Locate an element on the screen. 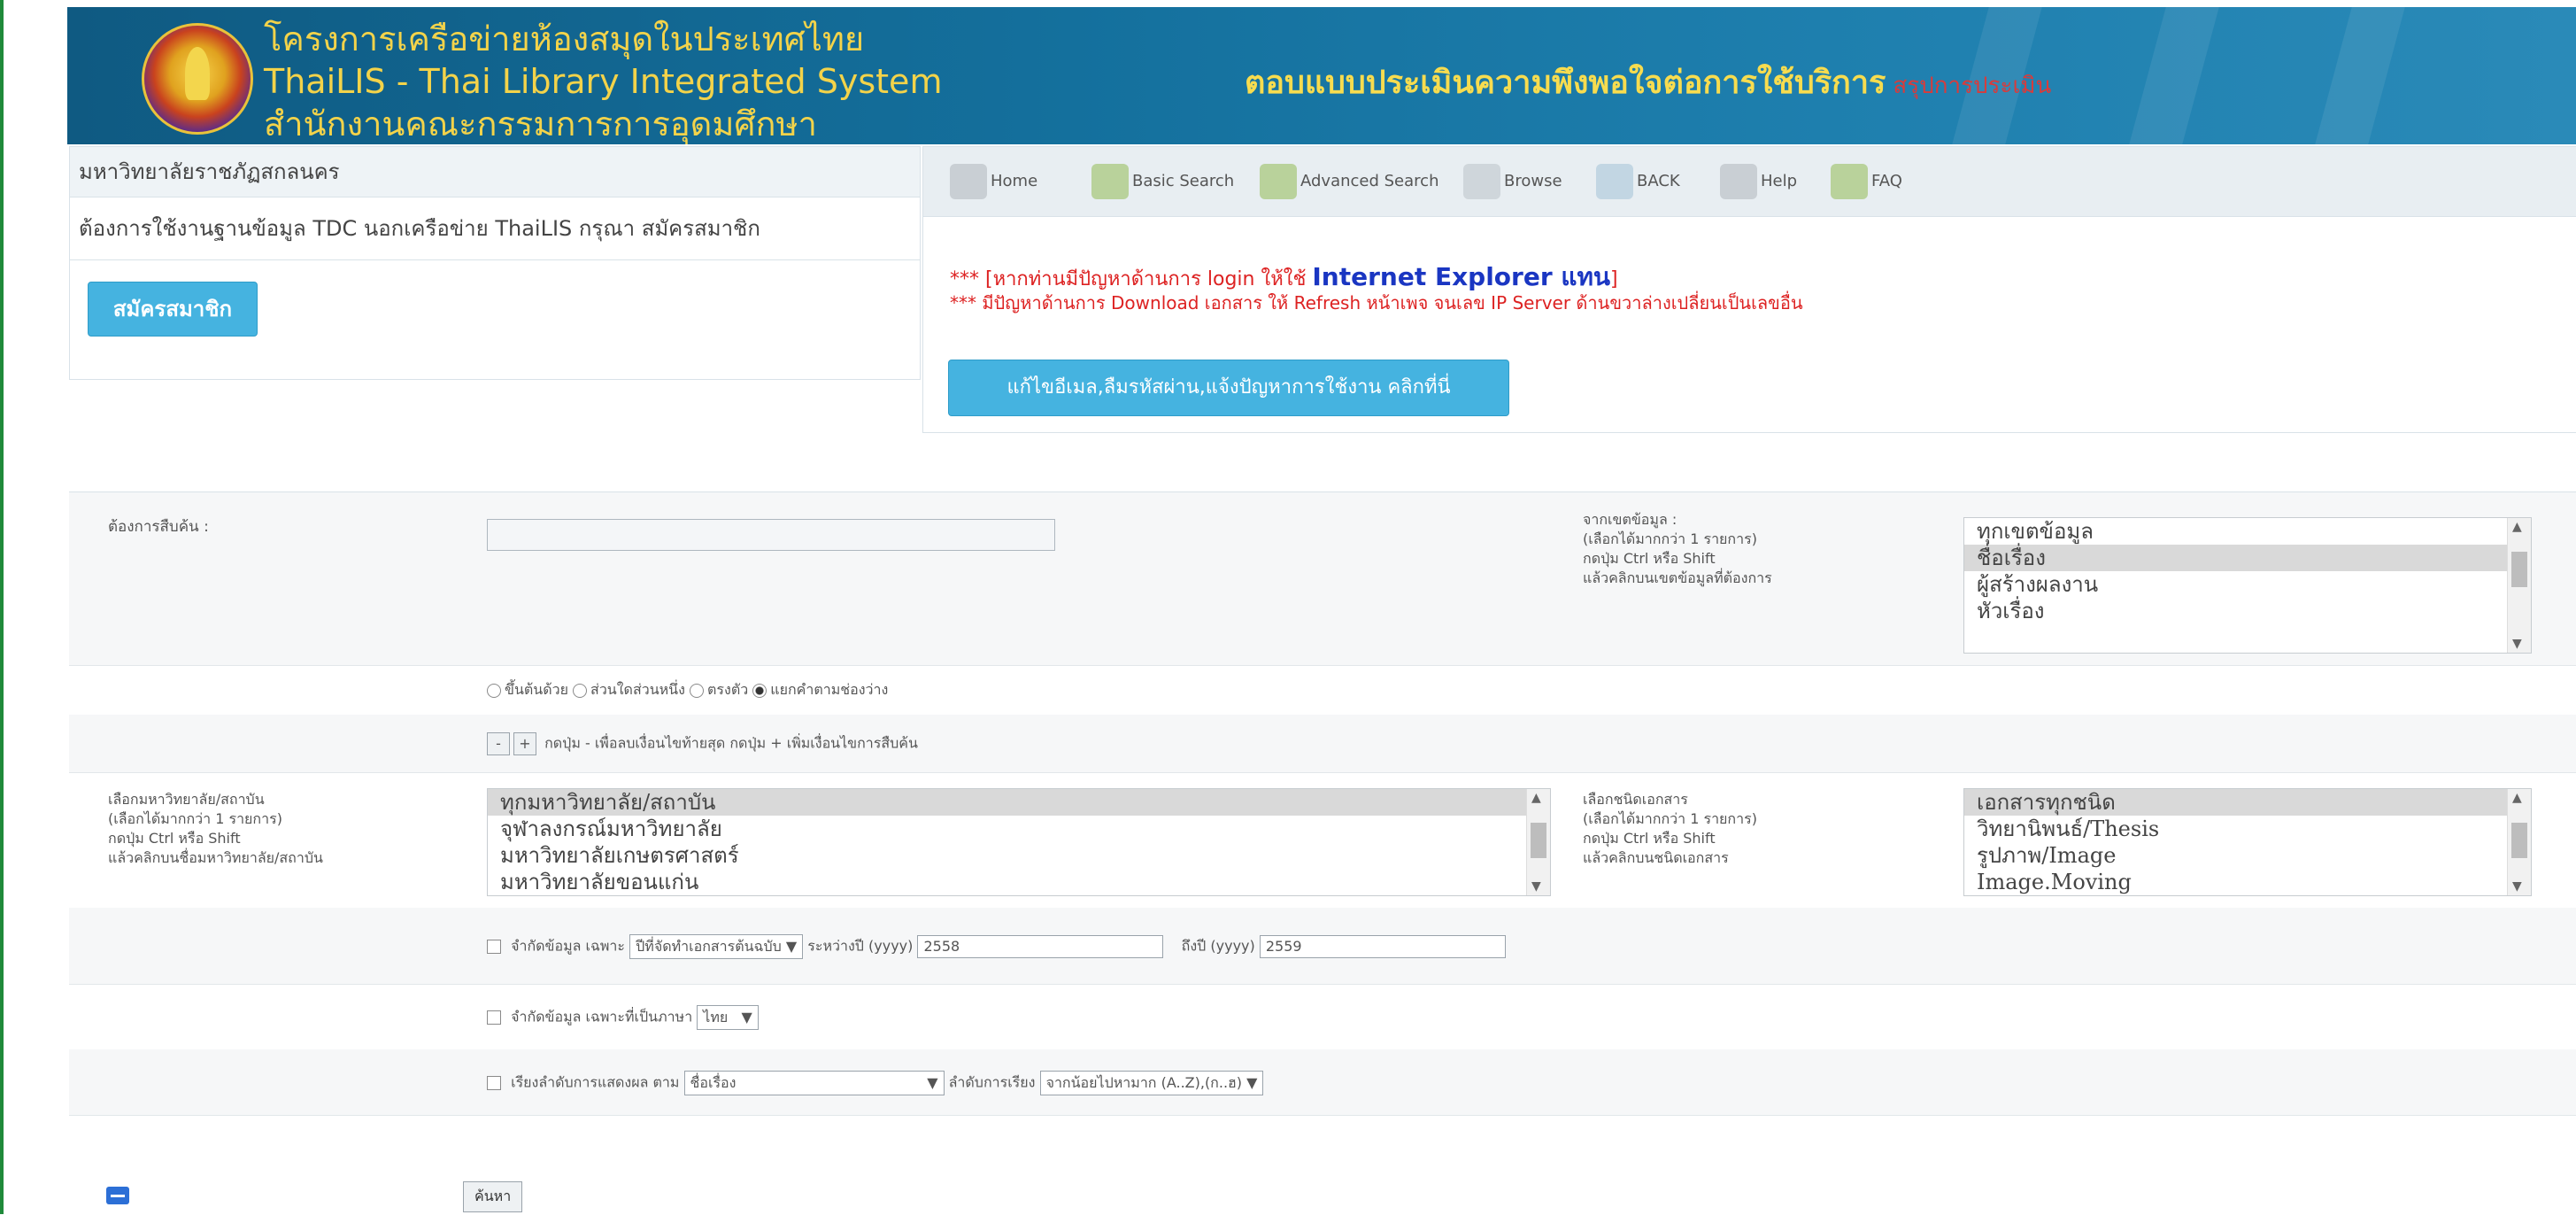 This screenshot has width=2576, height=1215. sort-select: ชื่อเรื่อง ▼ is located at coordinates (814, 1083).